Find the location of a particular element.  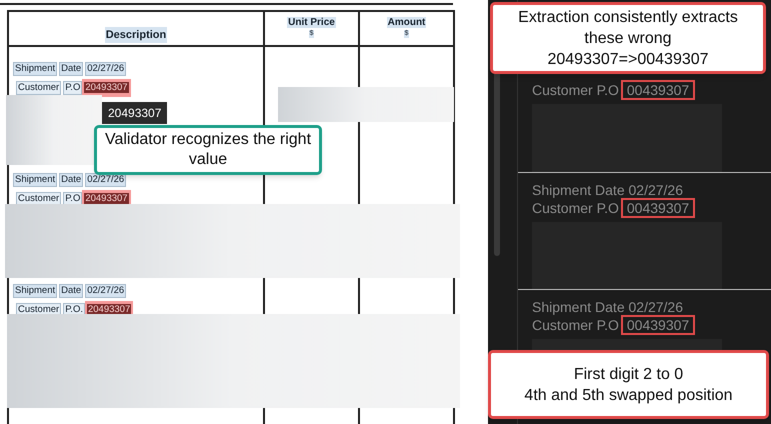

tooltip: 20493307 is located at coordinates (135, 113).